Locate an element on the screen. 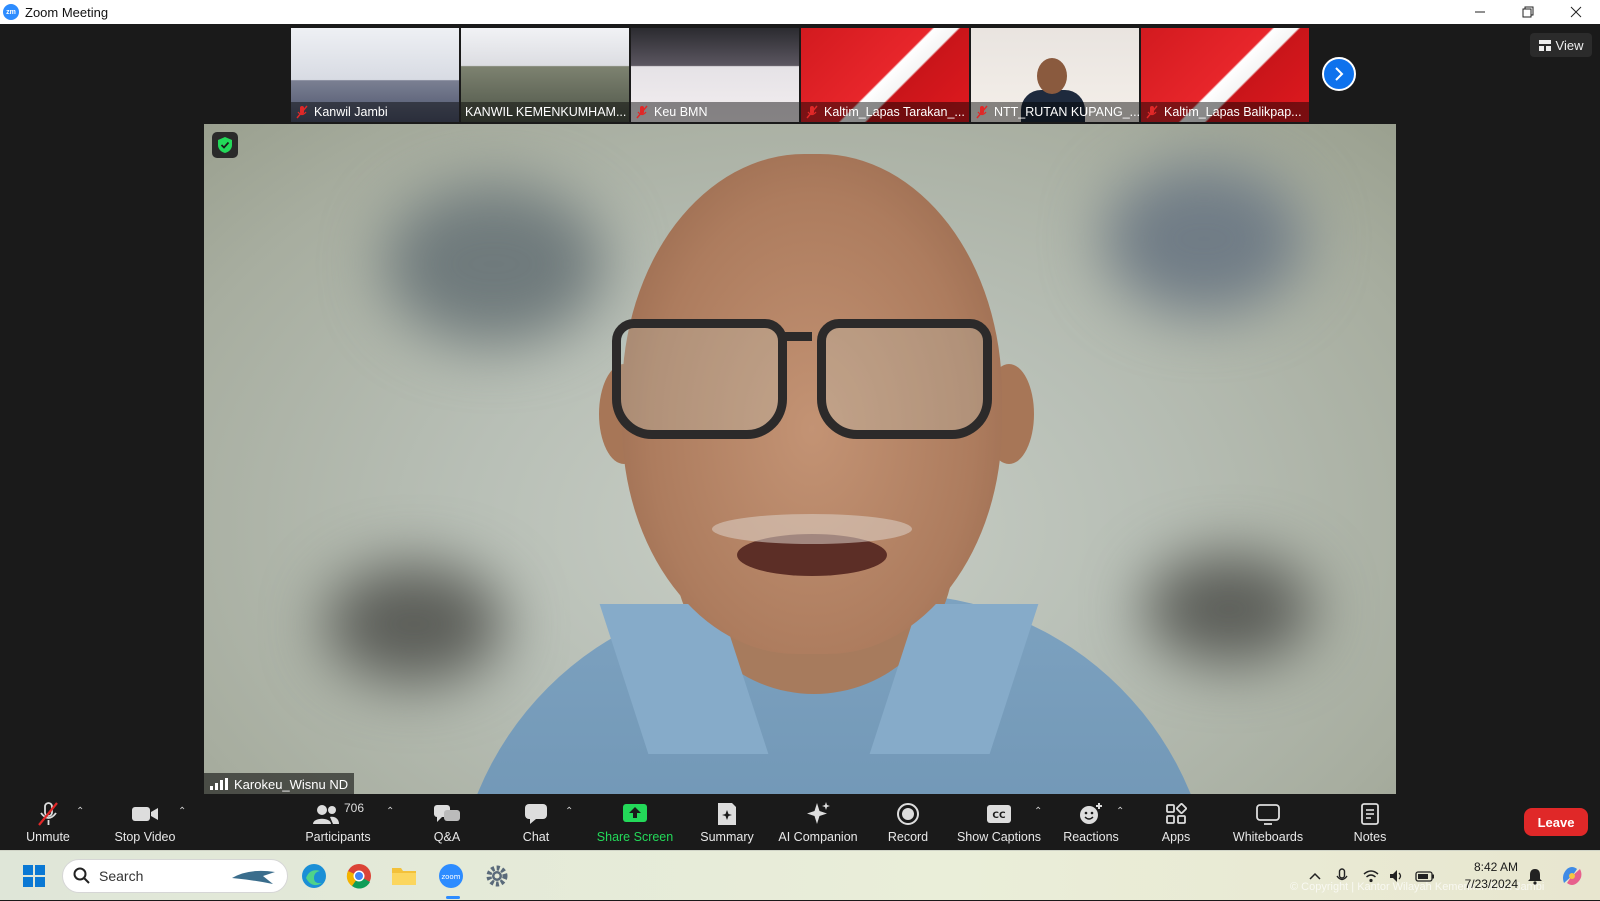 The height and width of the screenshot is (901, 1600). restore-icon is located at coordinates (1528, 12).